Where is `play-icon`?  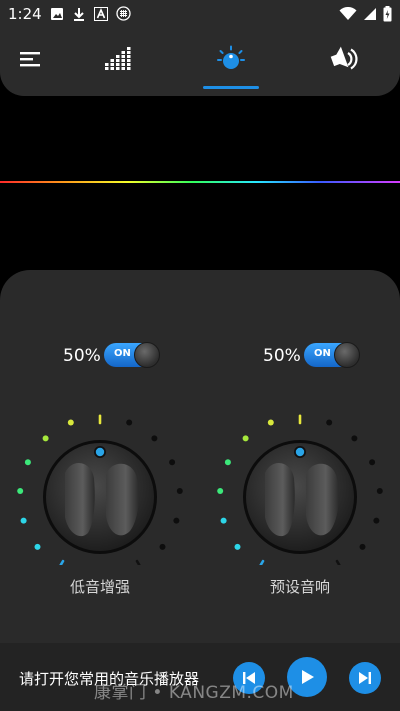 play-icon is located at coordinates (308, 677).